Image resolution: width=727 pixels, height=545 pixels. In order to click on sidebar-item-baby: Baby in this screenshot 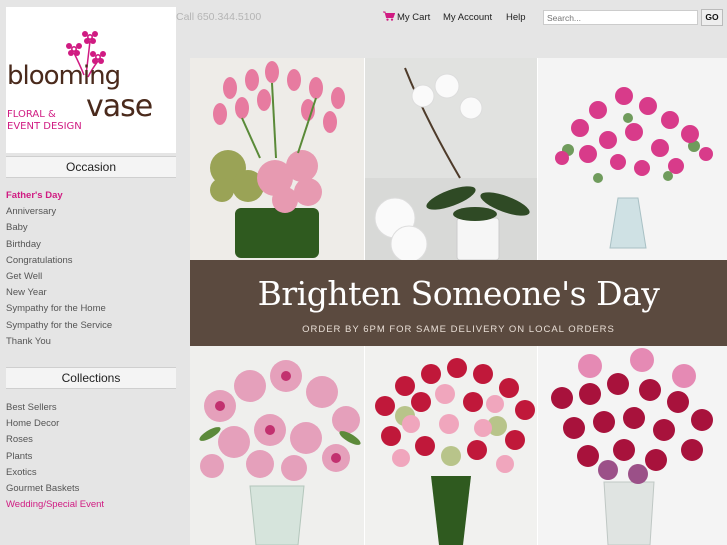, I will do `click(91, 228)`.